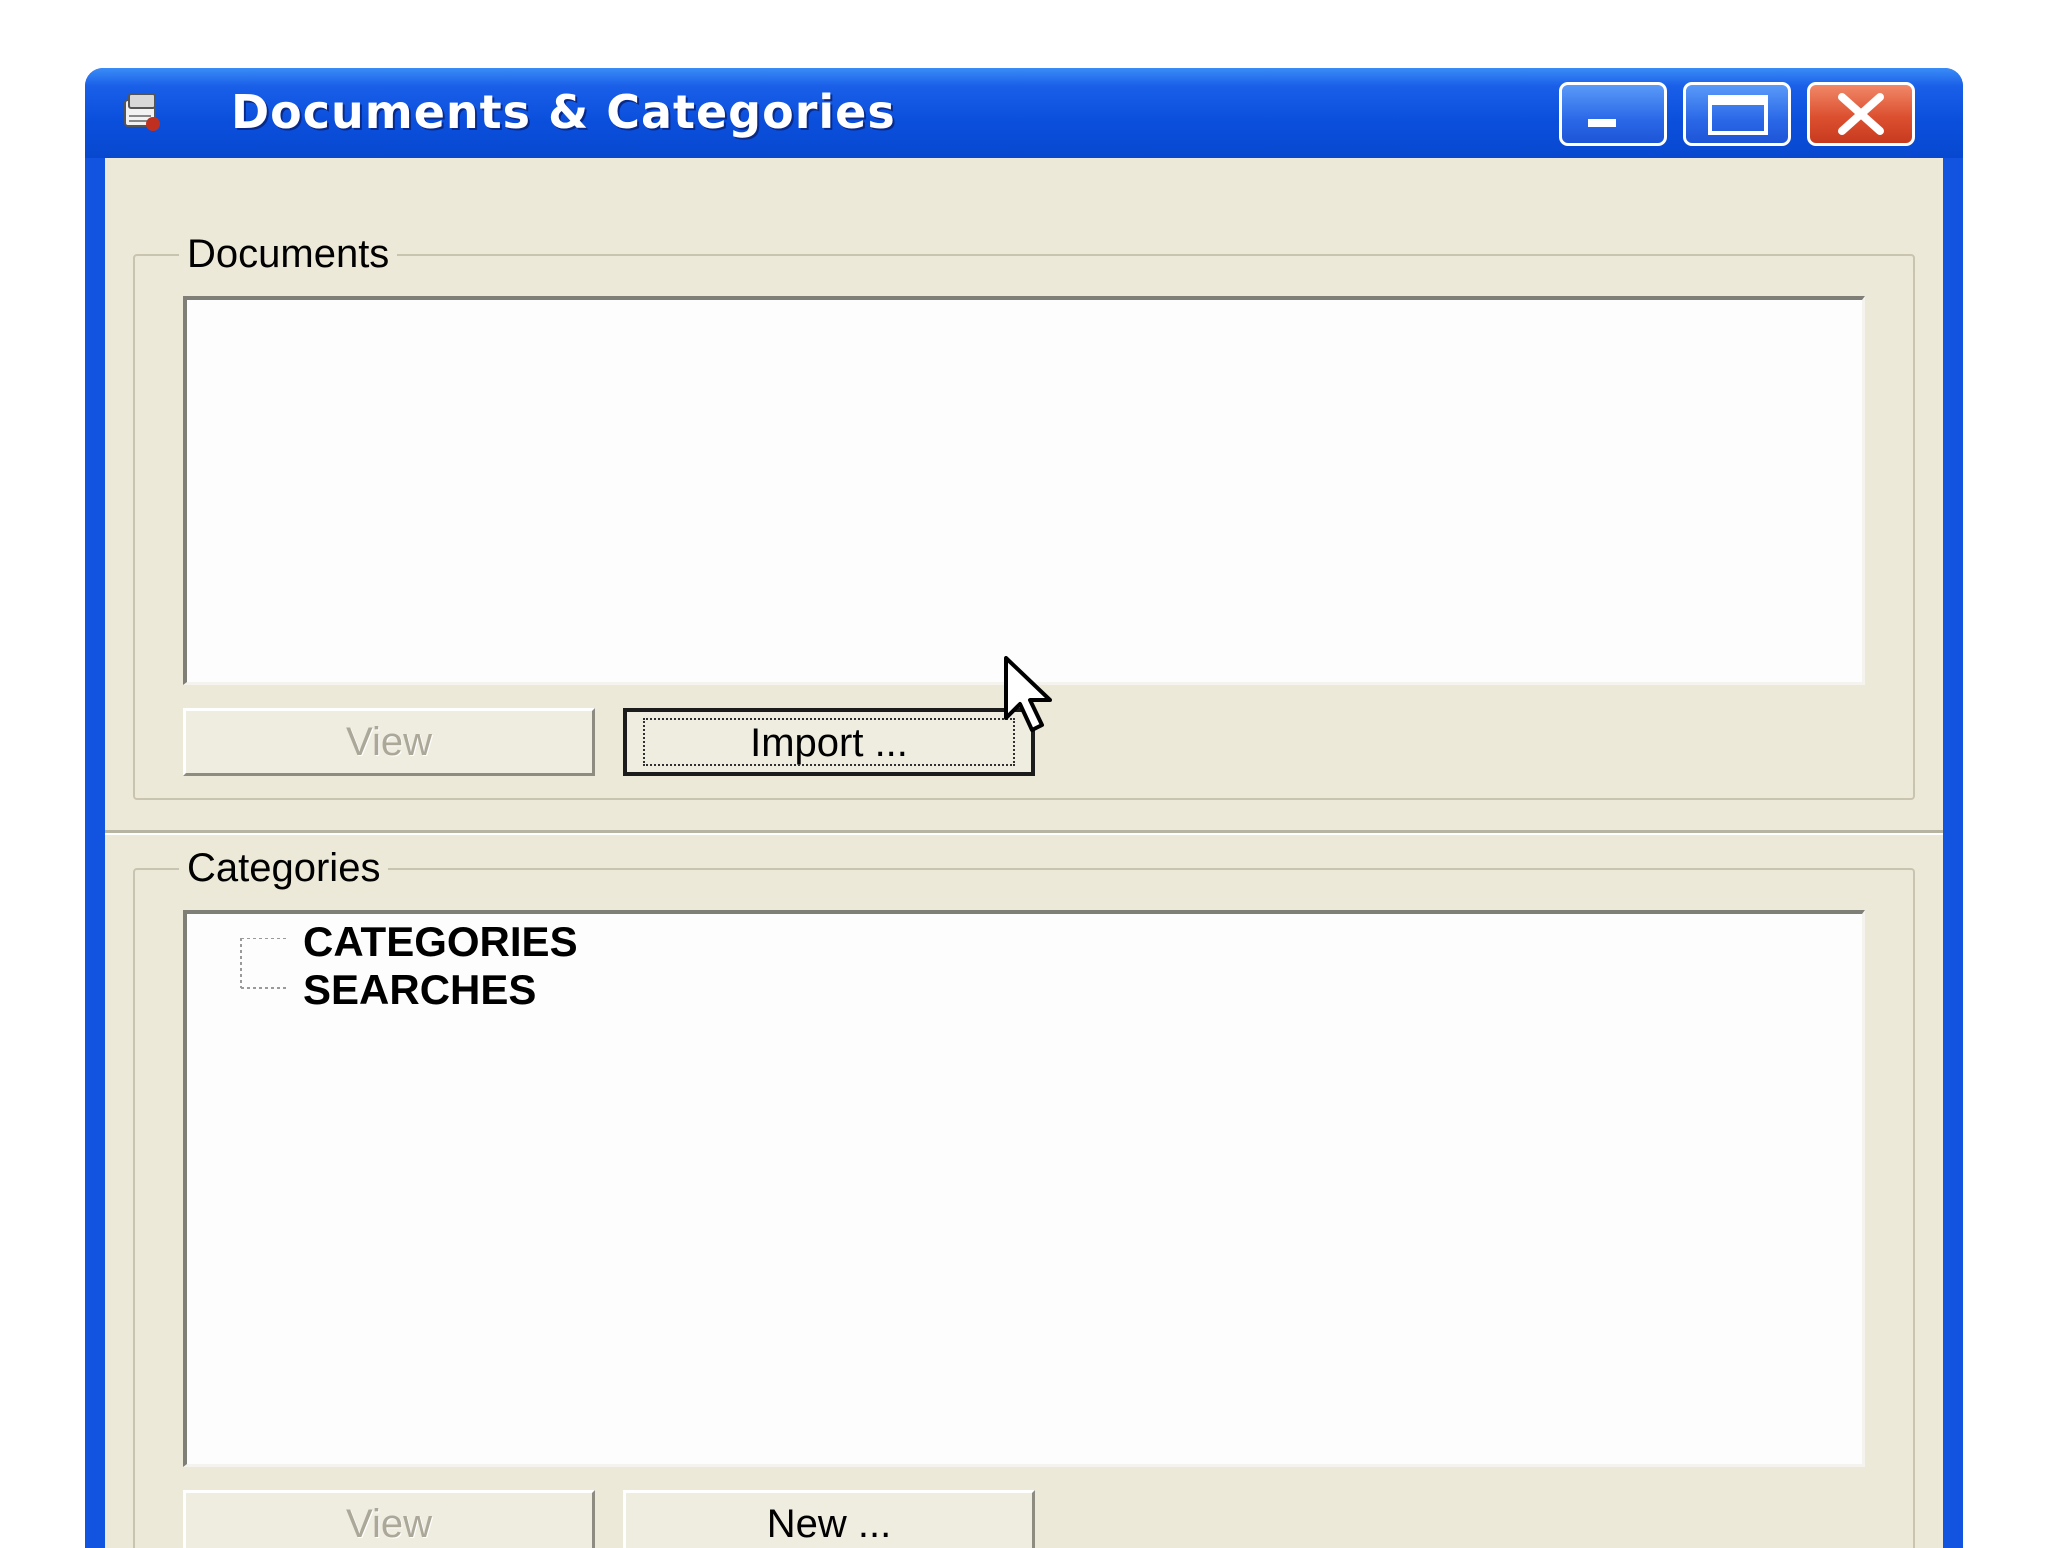 The width and height of the screenshot is (2048, 1548). I want to click on close-button, so click(1861, 114).